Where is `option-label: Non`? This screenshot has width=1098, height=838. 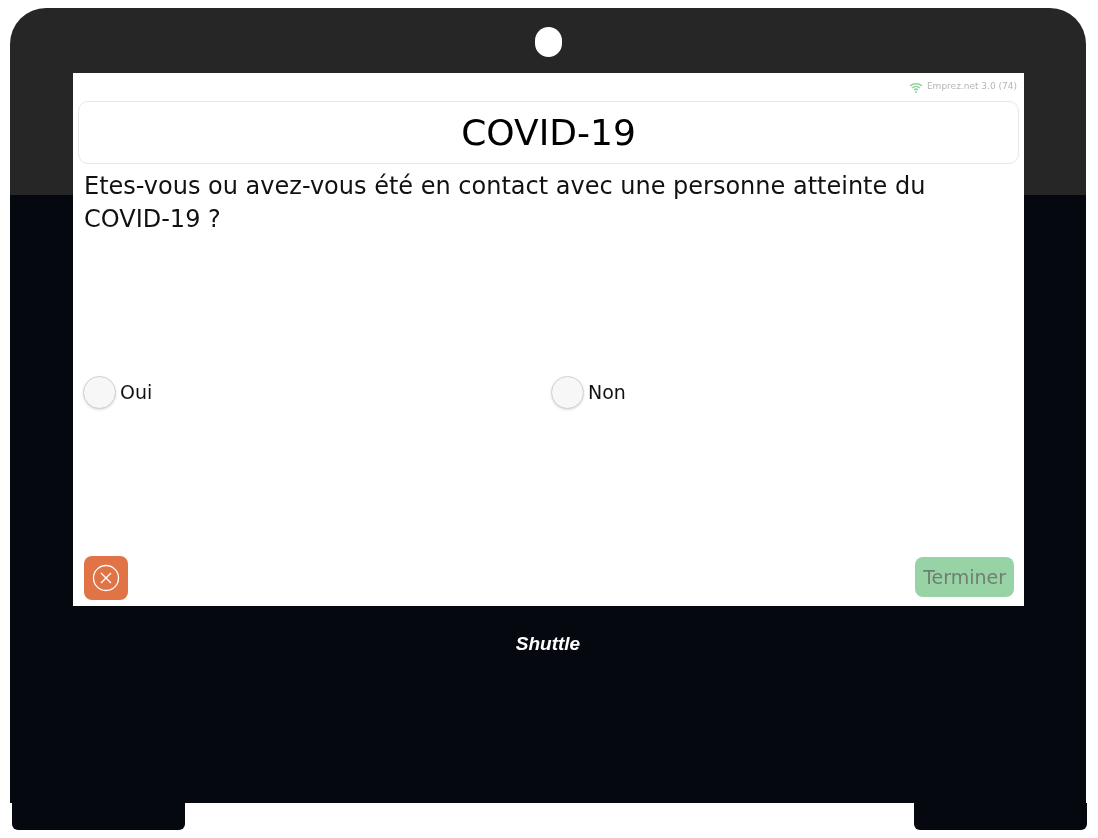 option-label: Non is located at coordinates (607, 393).